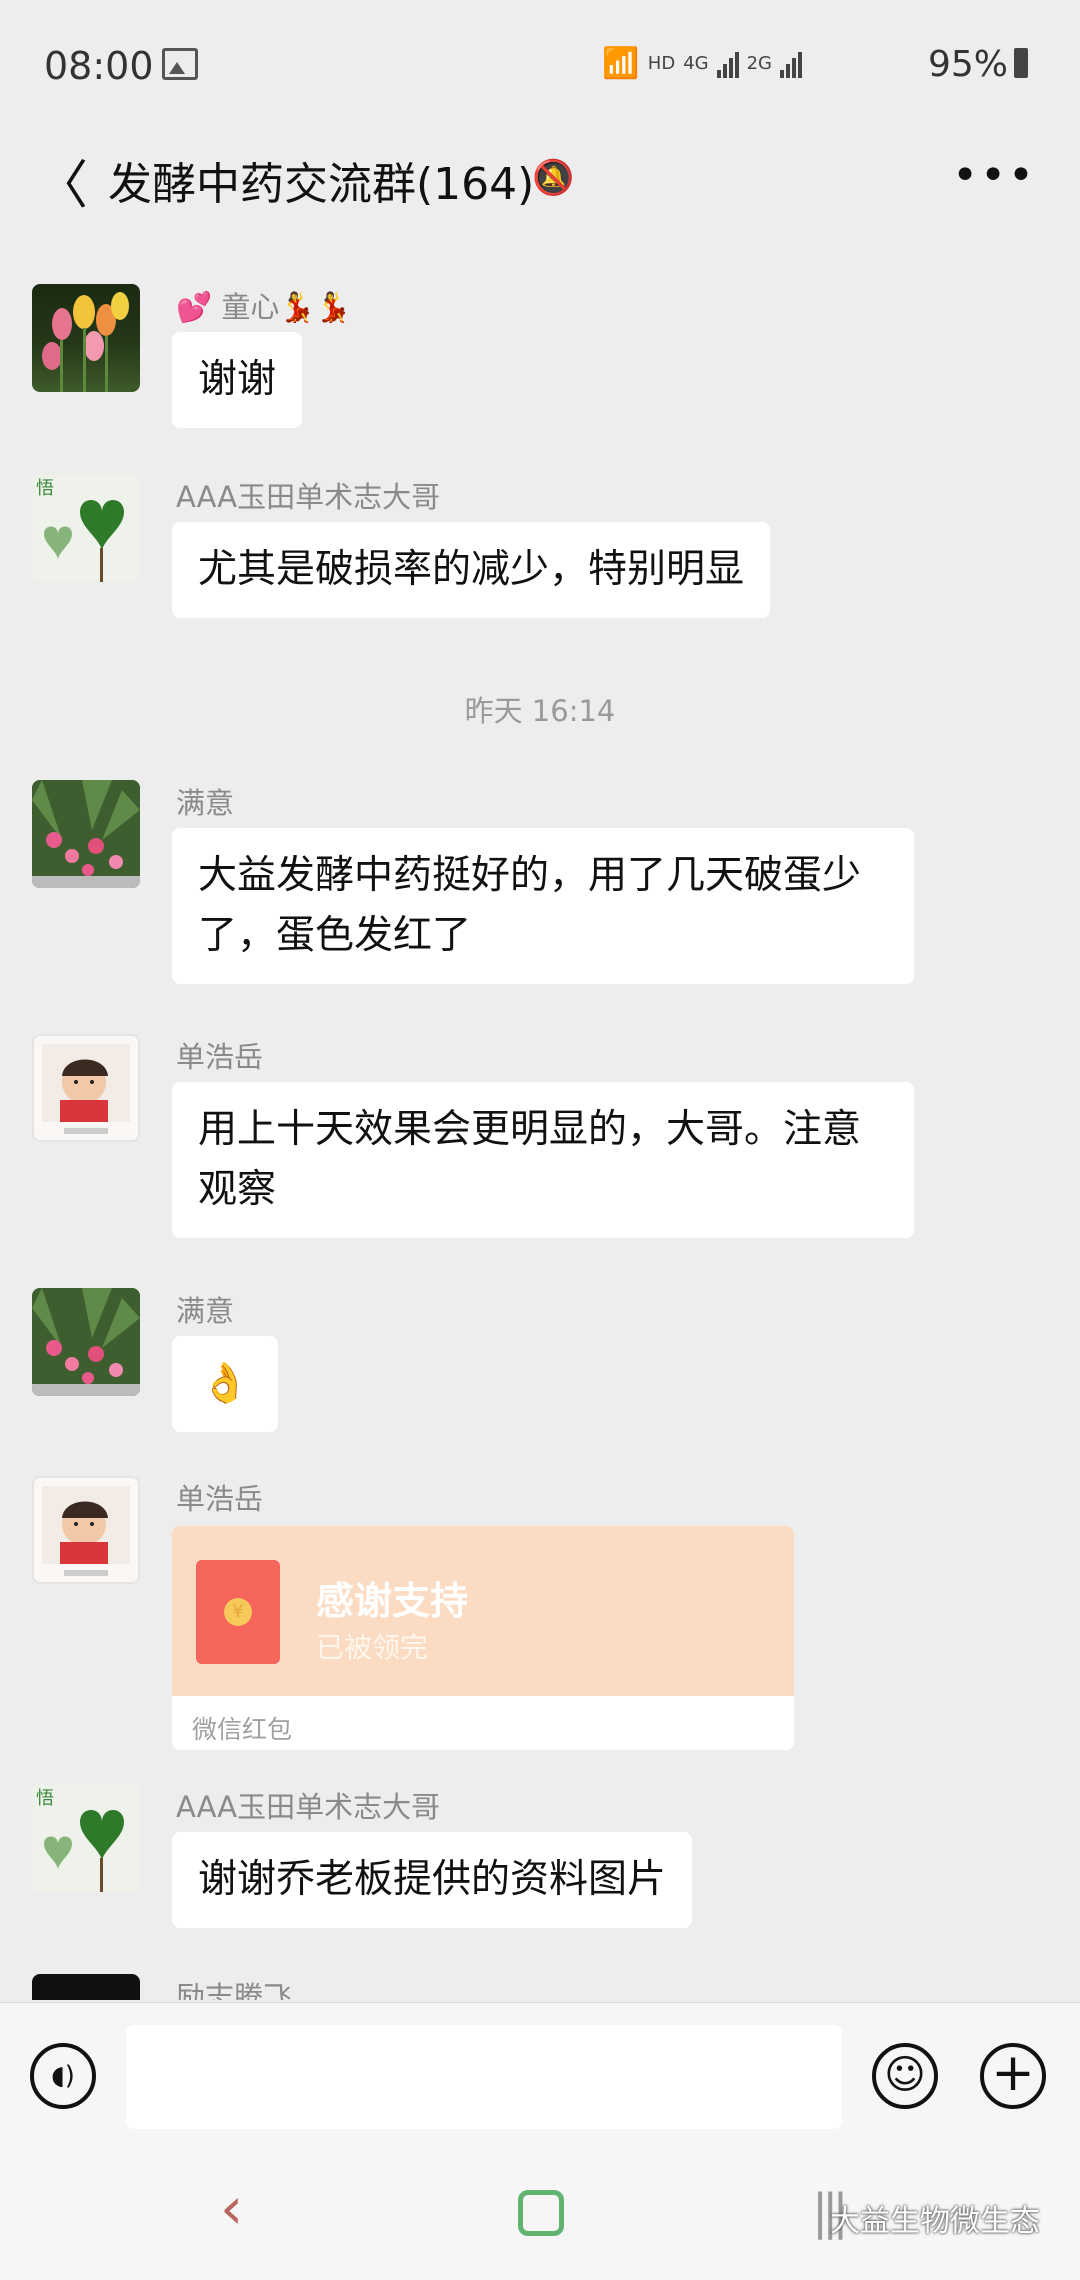 The width and height of the screenshot is (1080, 2280). What do you see at coordinates (759, 63) in the screenshot?
I see `network-2g-label: 2G` at bounding box center [759, 63].